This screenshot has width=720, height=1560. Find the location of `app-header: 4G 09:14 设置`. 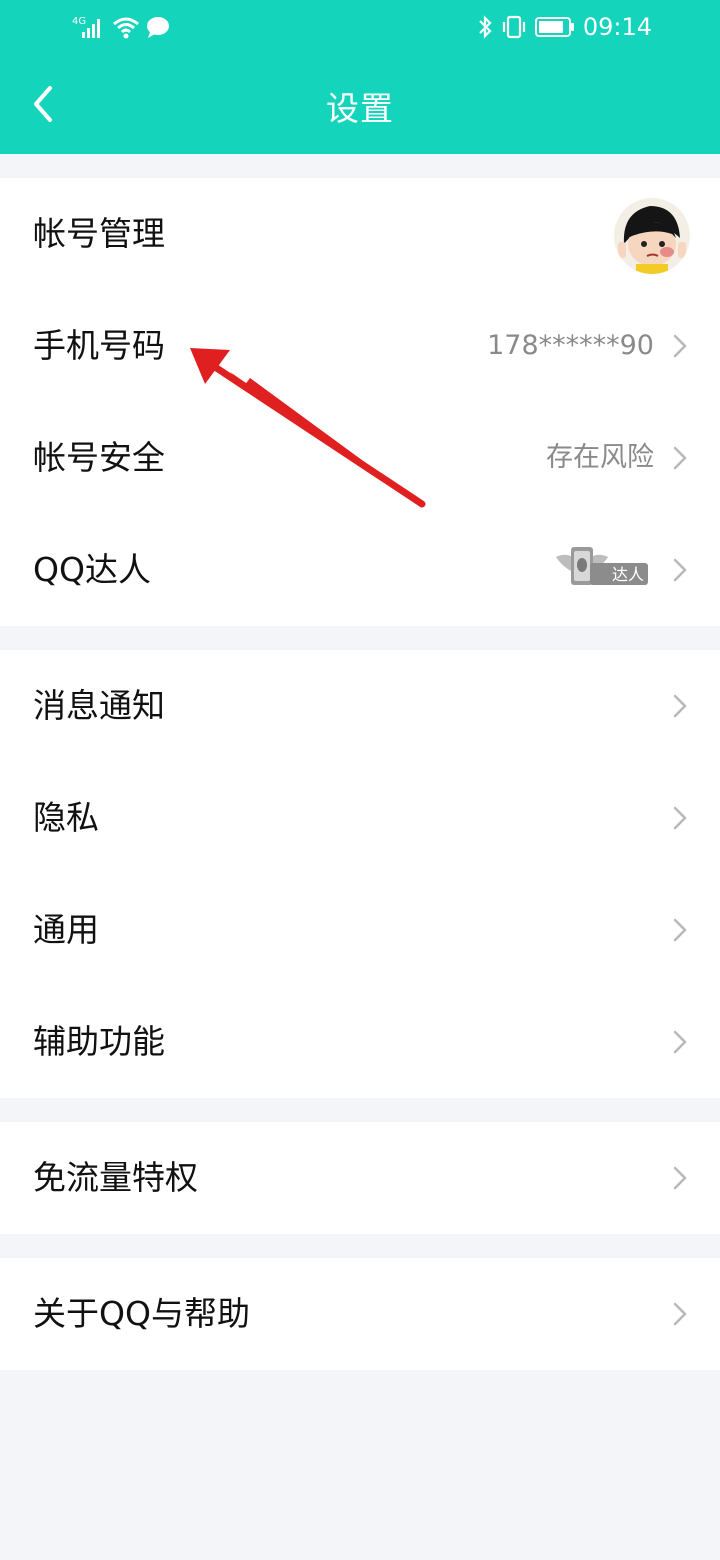

app-header: 4G 09:14 设置 is located at coordinates (360, 77).